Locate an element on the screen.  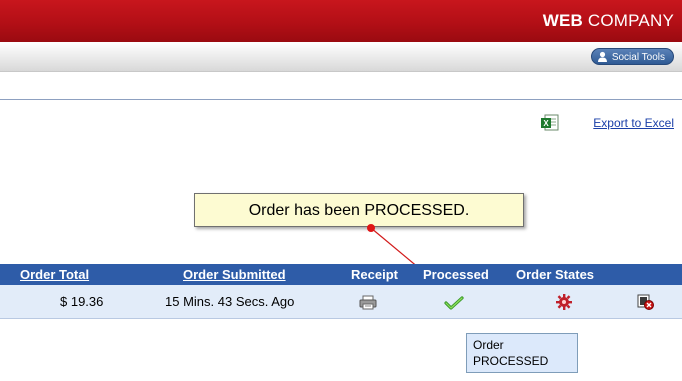
top-header-bar: WEB COMPANY is located at coordinates (341, 21).